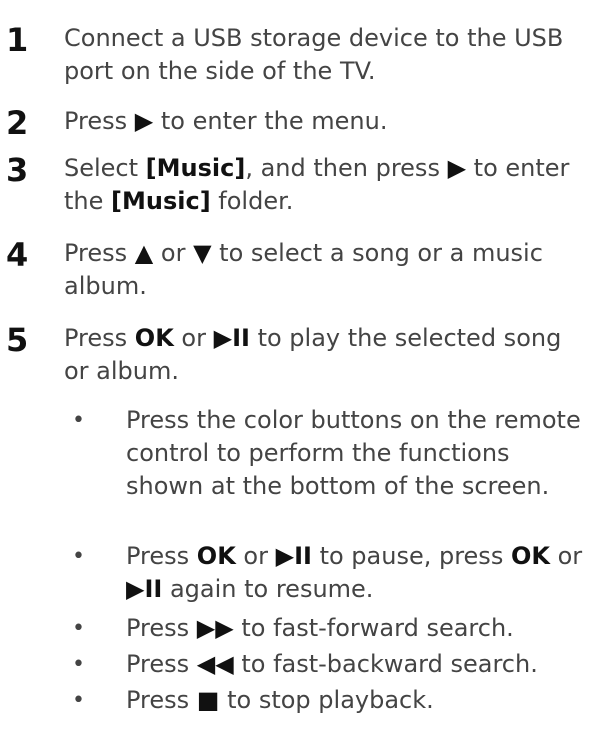 The height and width of the screenshot is (736, 591). I want to click on down-arrow-icon: ▼, so click(202, 253).